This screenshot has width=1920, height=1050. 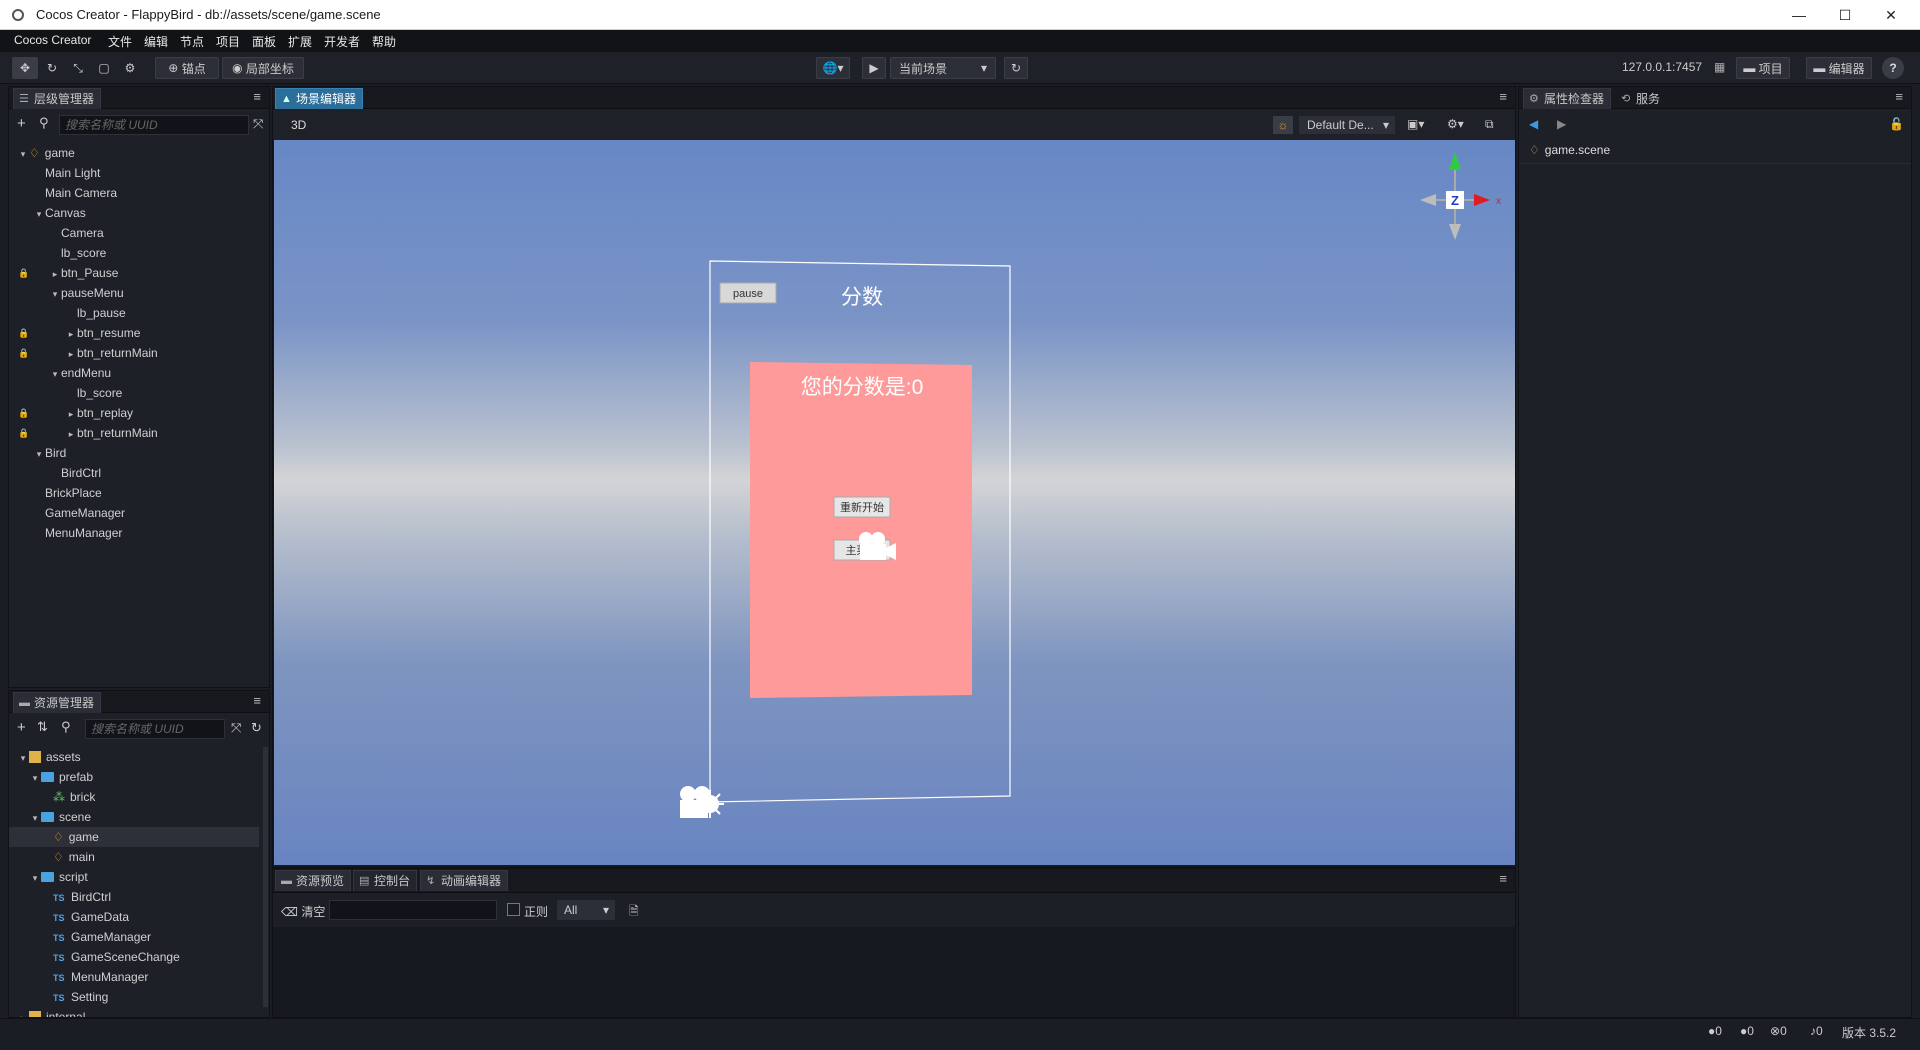 I want to click on asset-item: ▾ script, so click(x=134, y=877).